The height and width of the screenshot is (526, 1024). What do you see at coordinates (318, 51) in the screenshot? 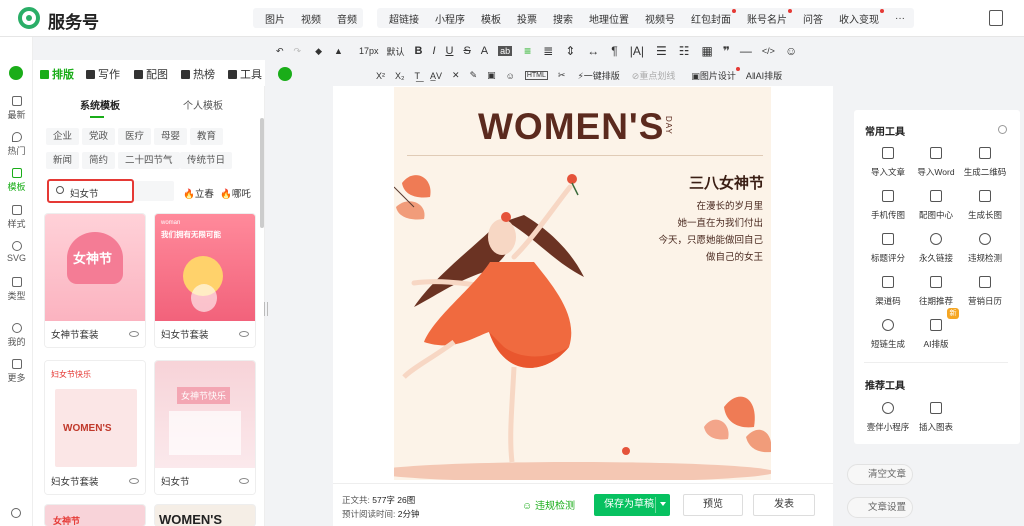
I see `clear-format-icon: ◆` at bounding box center [318, 51].